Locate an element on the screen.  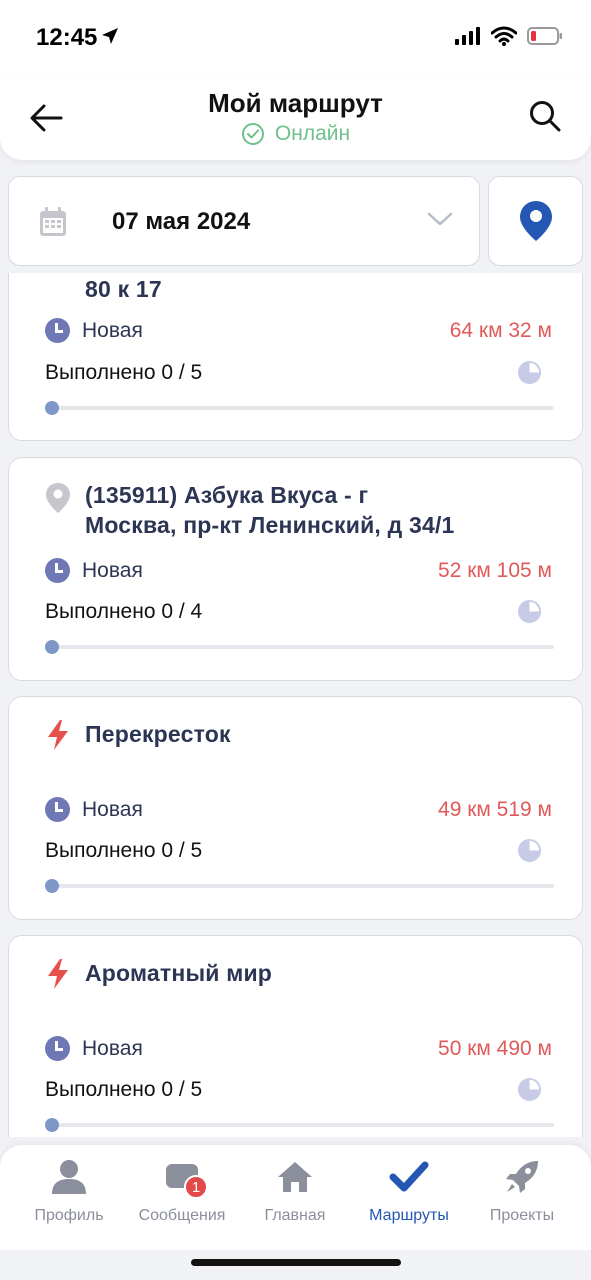
battery-icon is located at coordinates (544, 36).